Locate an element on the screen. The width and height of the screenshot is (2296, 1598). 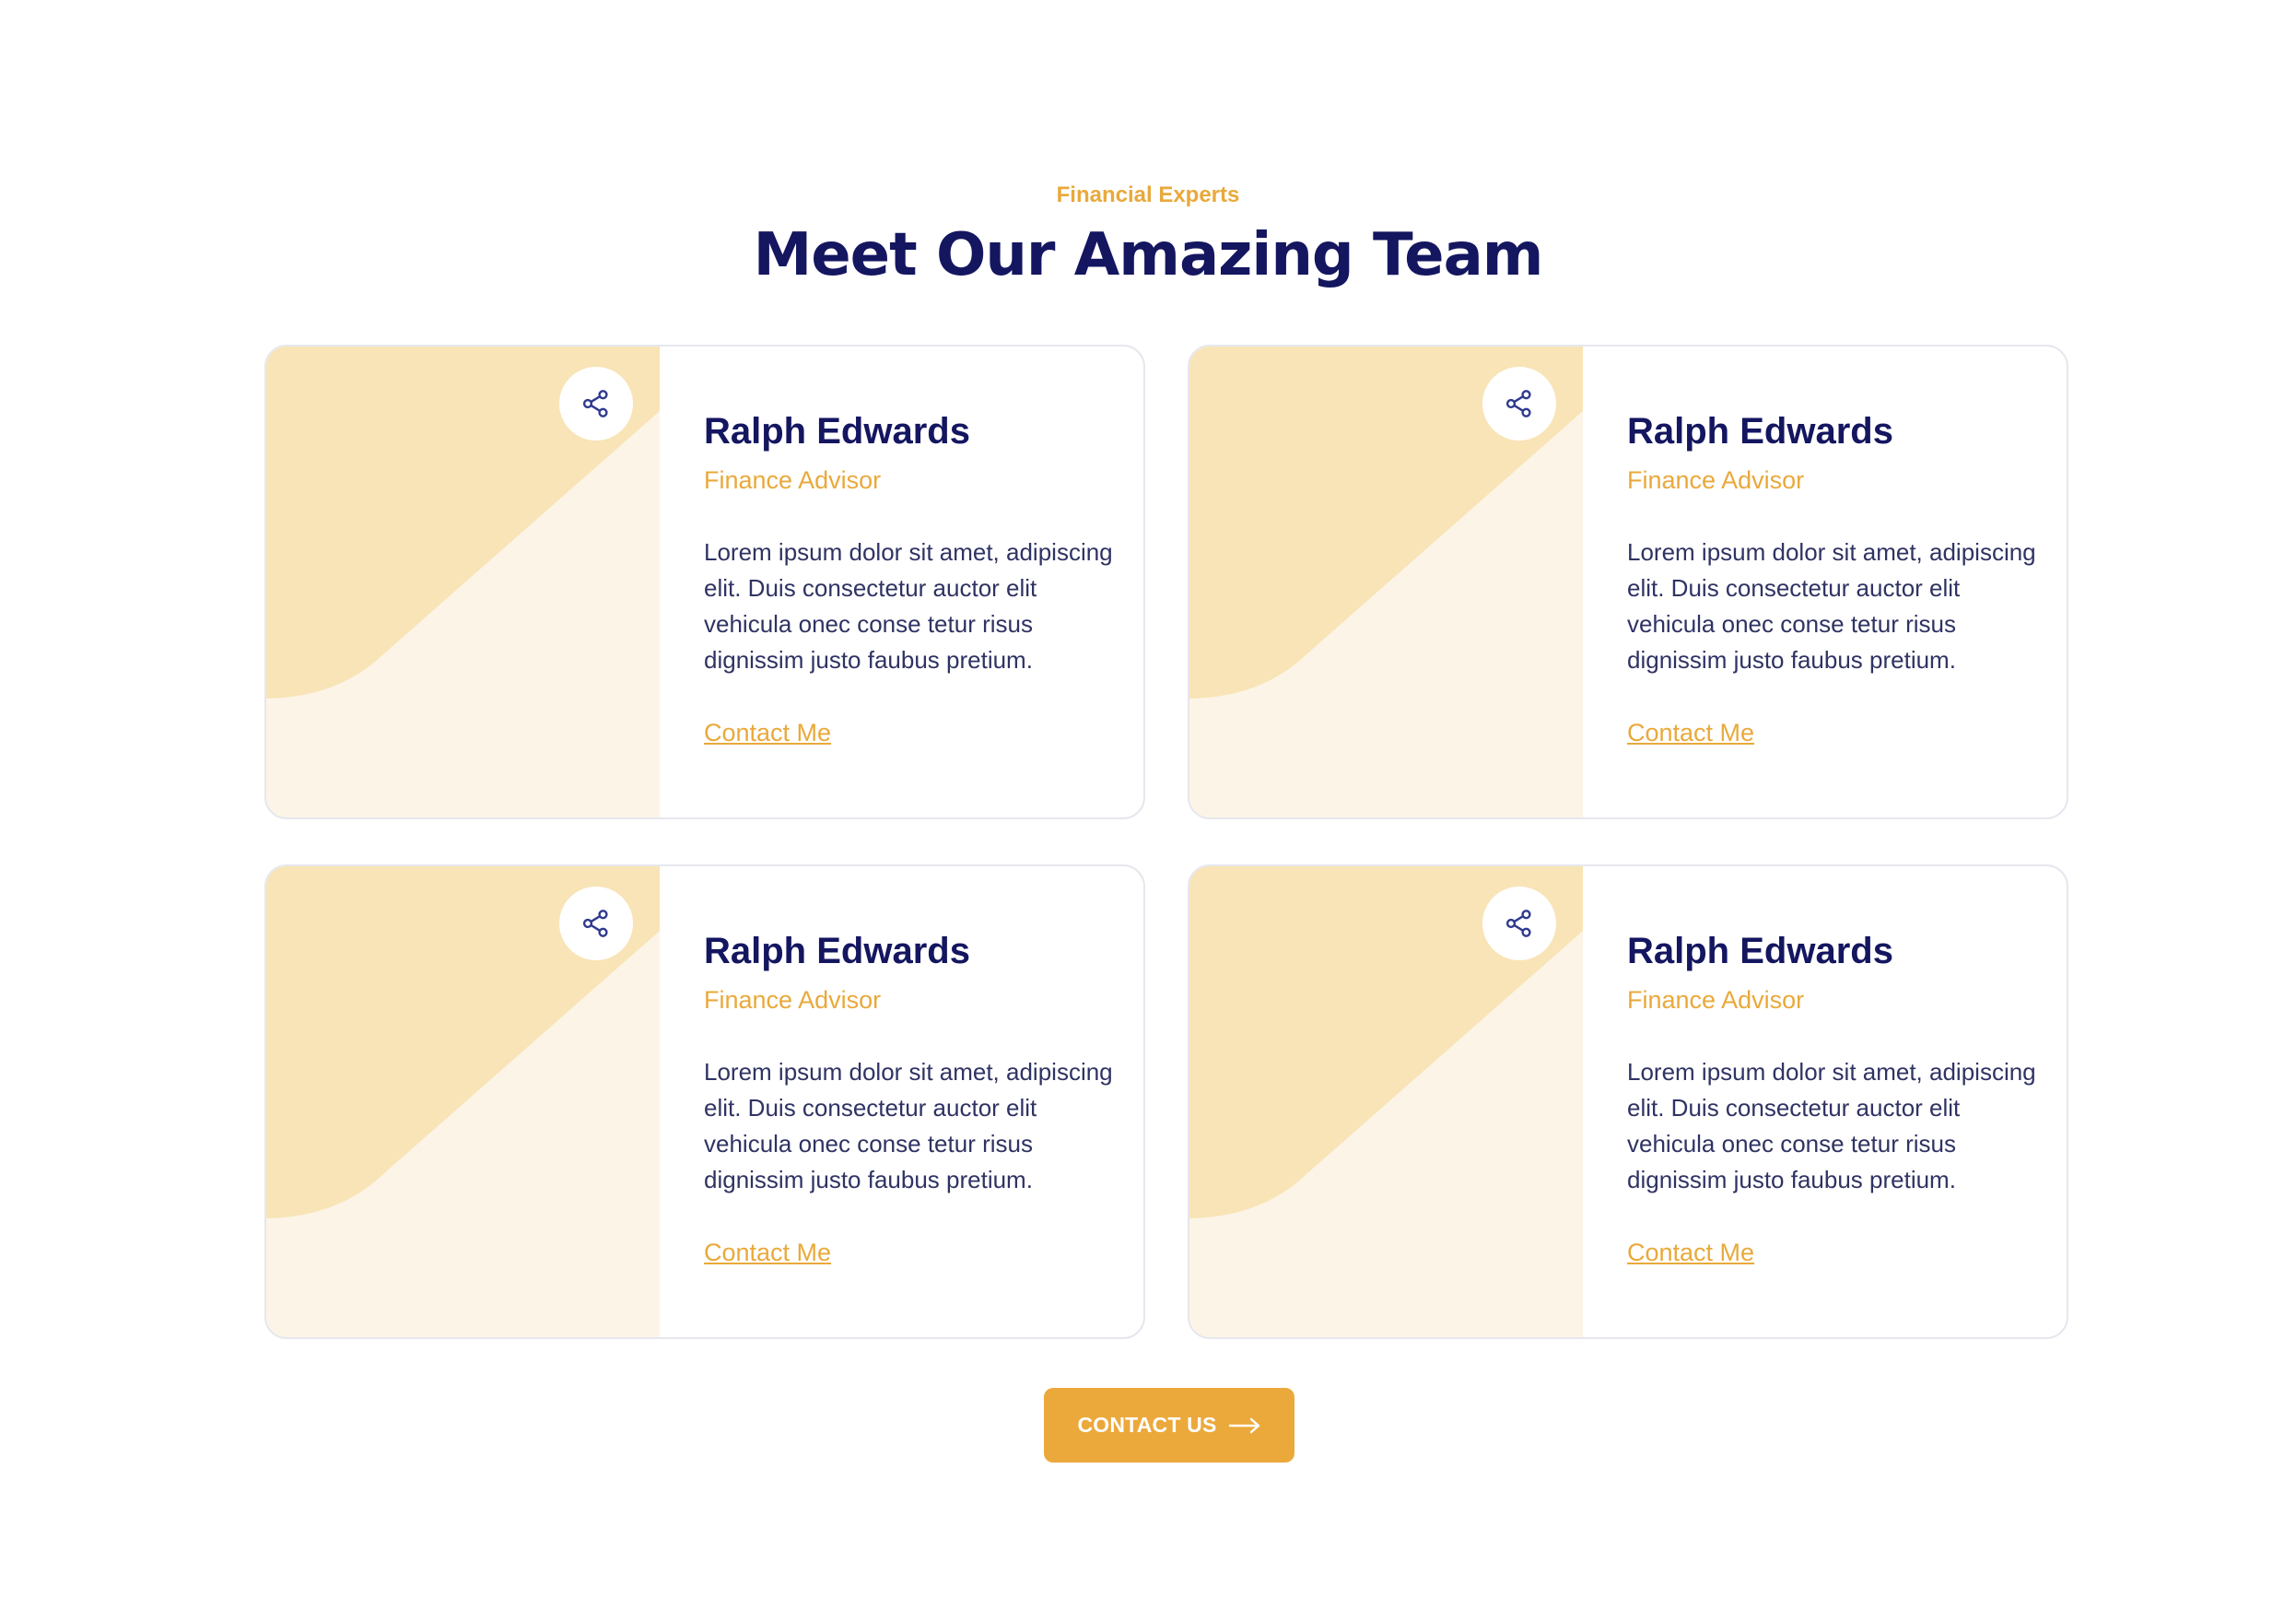
section-eyebrow: Financial Experts is located at coordinates (1148, 194).